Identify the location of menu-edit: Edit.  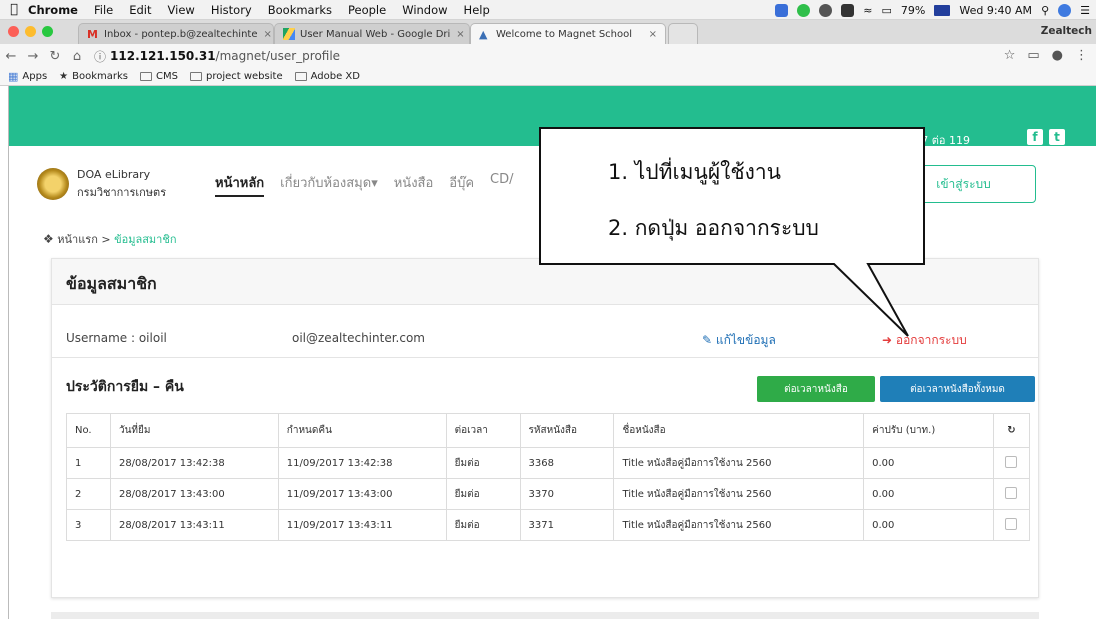
(140, 10).